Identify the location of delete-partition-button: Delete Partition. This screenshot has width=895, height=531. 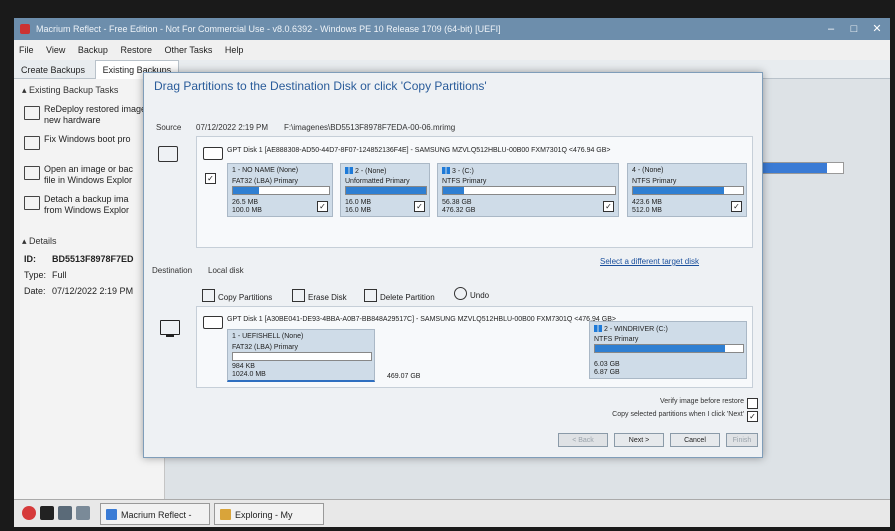
(399, 295).